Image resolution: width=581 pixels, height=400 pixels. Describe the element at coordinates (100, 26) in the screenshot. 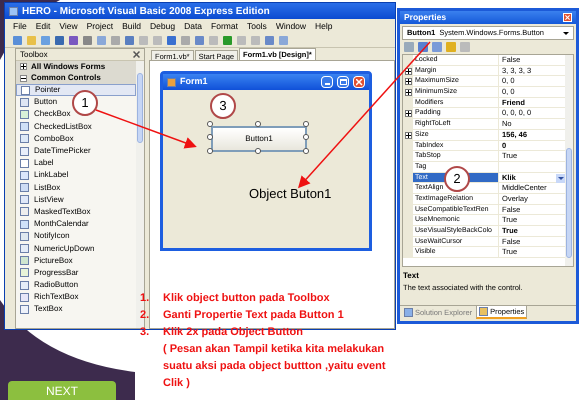

I see `menu-item: Project` at that location.